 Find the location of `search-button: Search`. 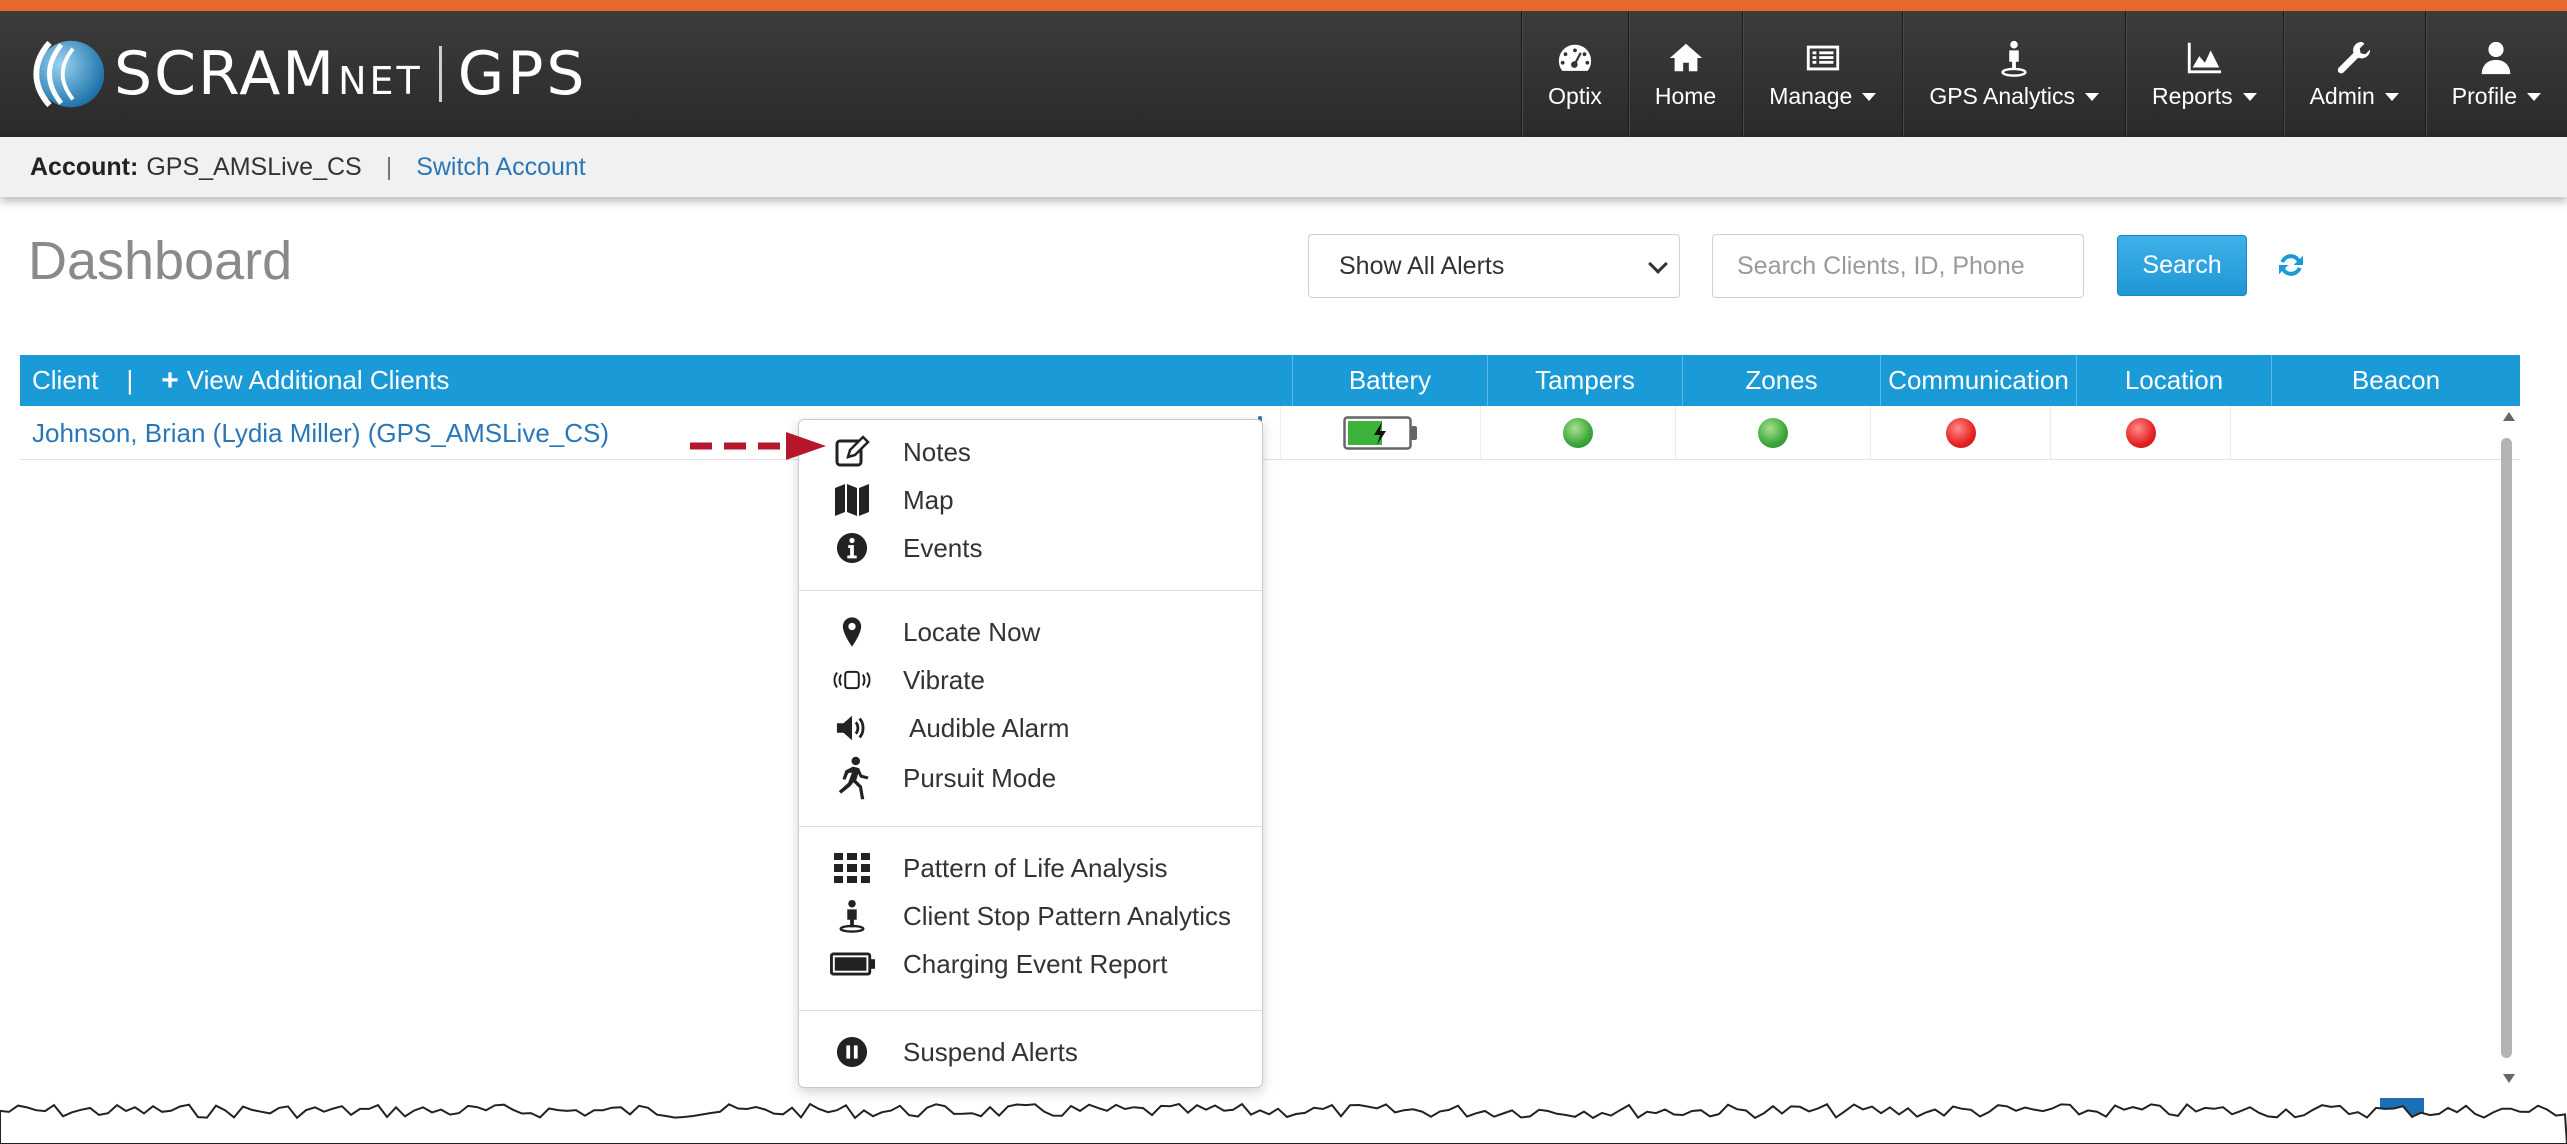

search-button: Search is located at coordinates (2182, 265).